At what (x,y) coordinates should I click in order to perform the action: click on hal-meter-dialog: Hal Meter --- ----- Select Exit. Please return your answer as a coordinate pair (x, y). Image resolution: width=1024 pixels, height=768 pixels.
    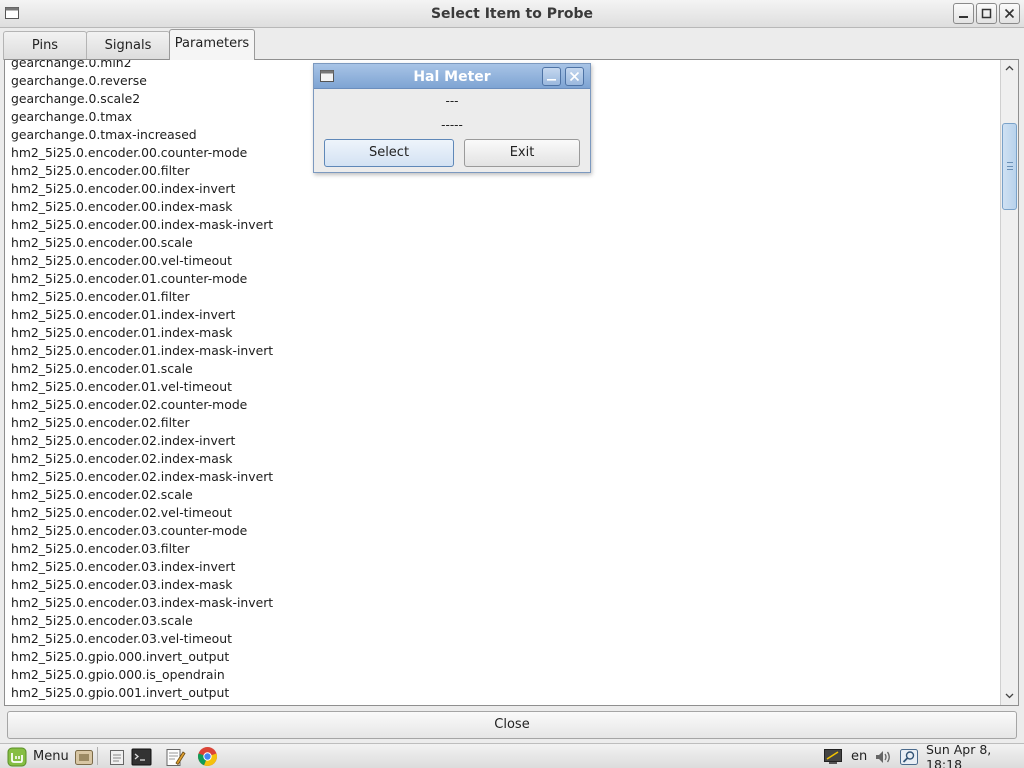
    Looking at the image, I should click on (452, 118).